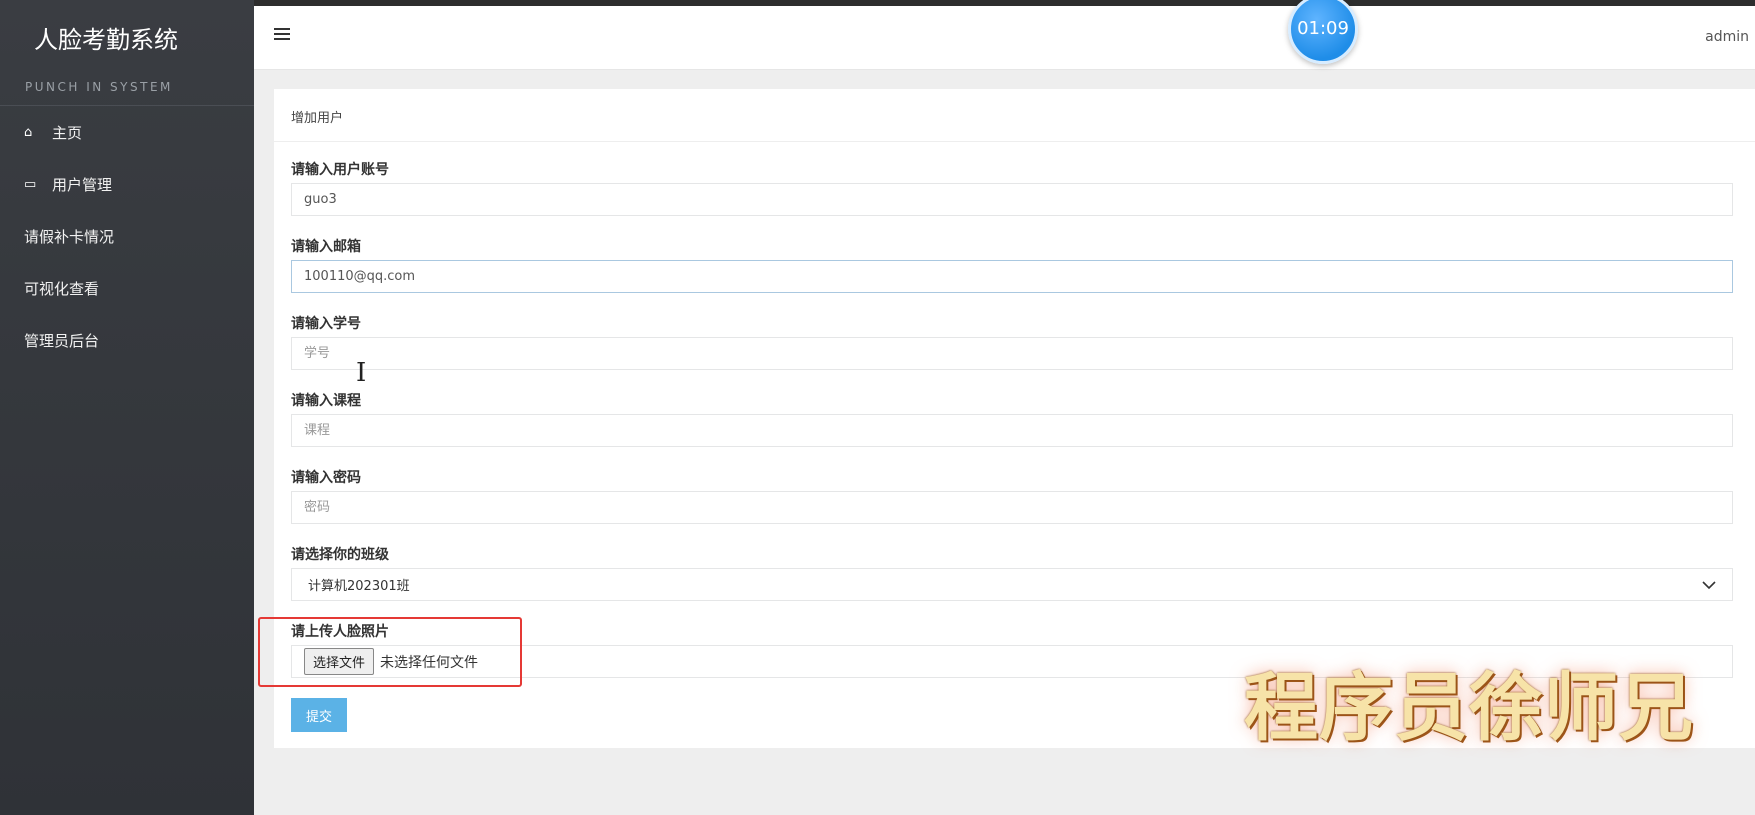 This screenshot has height=815, width=1755. Describe the element at coordinates (317, 118) in the screenshot. I see `panel-title: 增加用户` at that location.